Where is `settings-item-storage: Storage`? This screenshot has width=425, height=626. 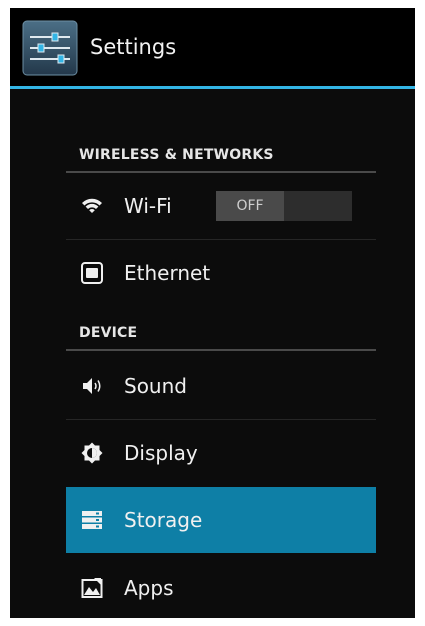 settings-item-storage: Storage is located at coordinates (221, 520).